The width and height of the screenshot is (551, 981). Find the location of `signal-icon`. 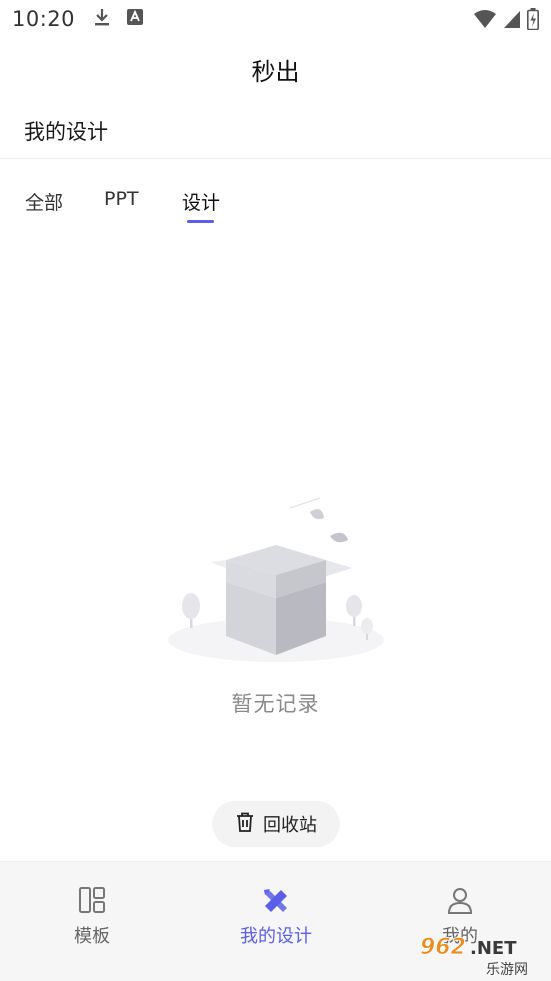

signal-icon is located at coordinates (512, 21).